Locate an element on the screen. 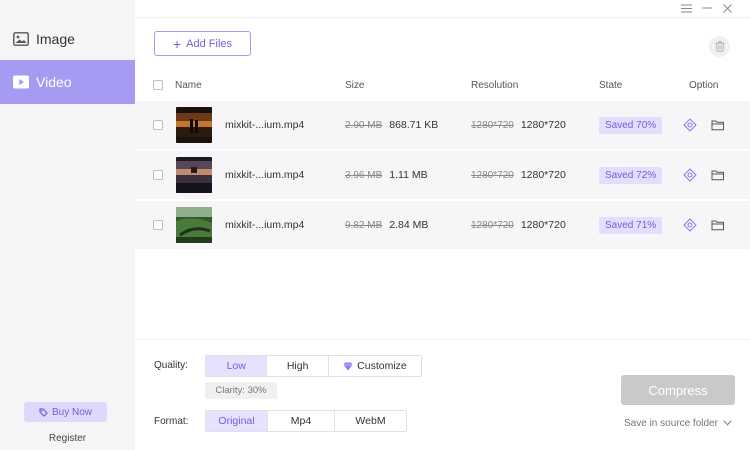  image-icon is located at coordinates (21, 39).